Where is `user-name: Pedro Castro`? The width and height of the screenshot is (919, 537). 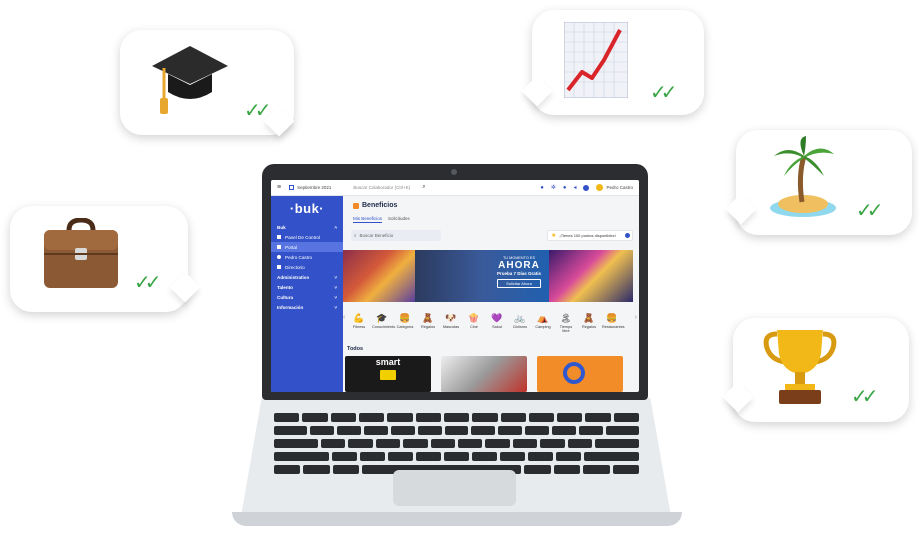
user-name: Pedro Castro is located at coordinates (619, 187).